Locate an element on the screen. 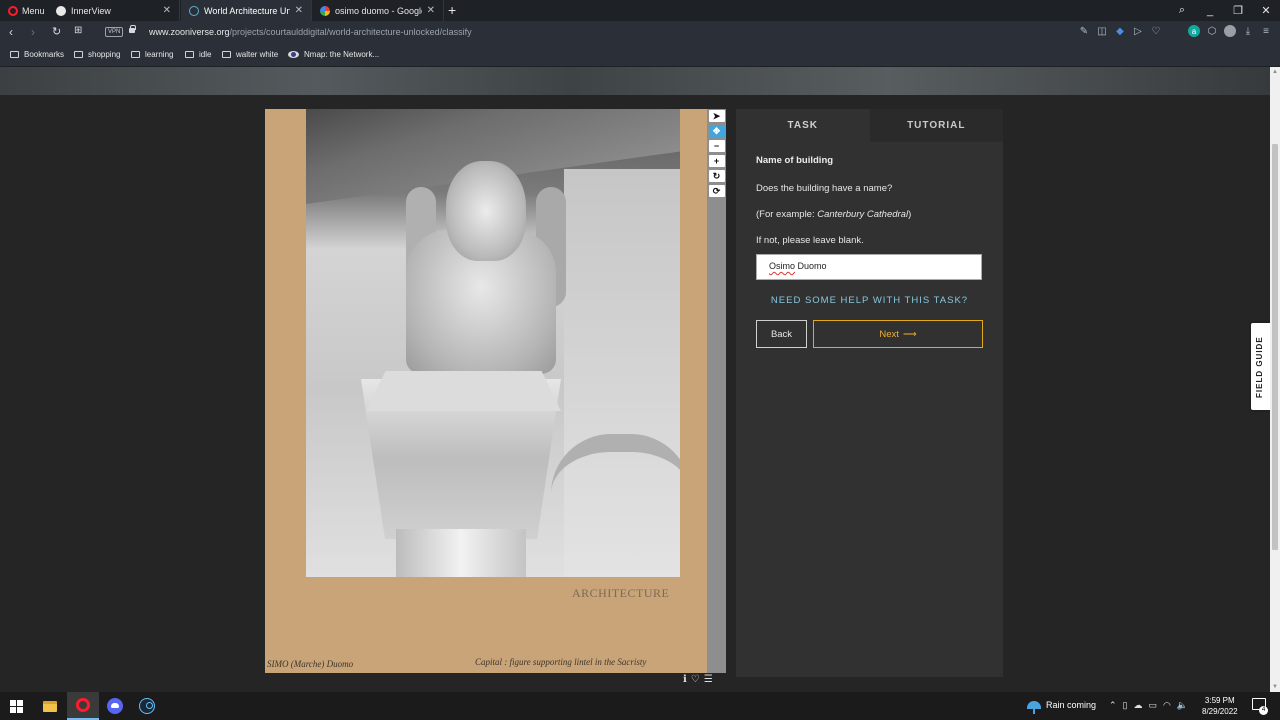  field-guide-label: FIELD GUIDE is located at coordinates (1259, 367).